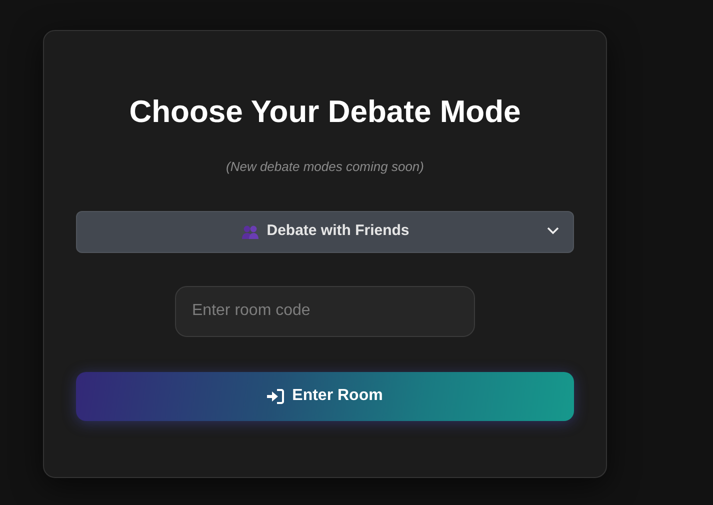  What do you see at coordinates (325, 231) in the screenshot?
I see `mode-select: Debate with Friends` at bounding box center [325, 231].